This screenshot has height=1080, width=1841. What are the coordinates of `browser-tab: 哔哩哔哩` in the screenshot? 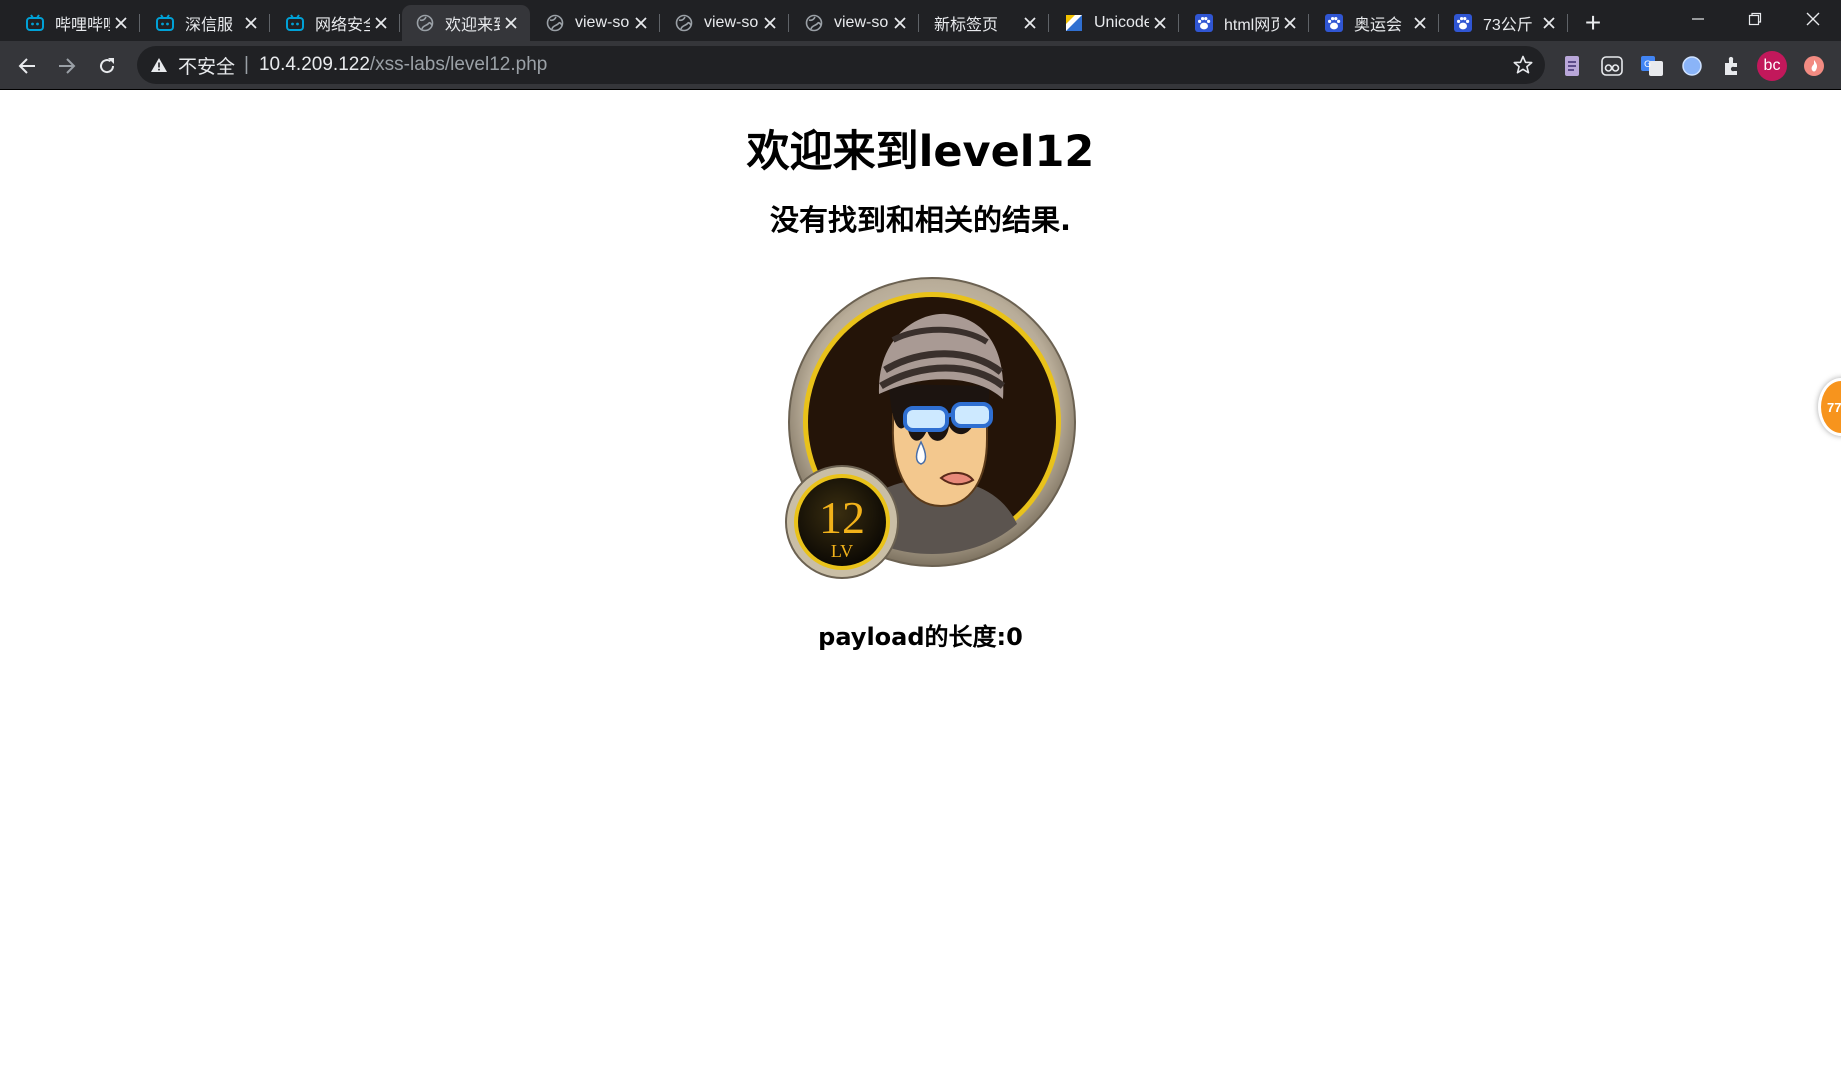 It's located at (76, 23).